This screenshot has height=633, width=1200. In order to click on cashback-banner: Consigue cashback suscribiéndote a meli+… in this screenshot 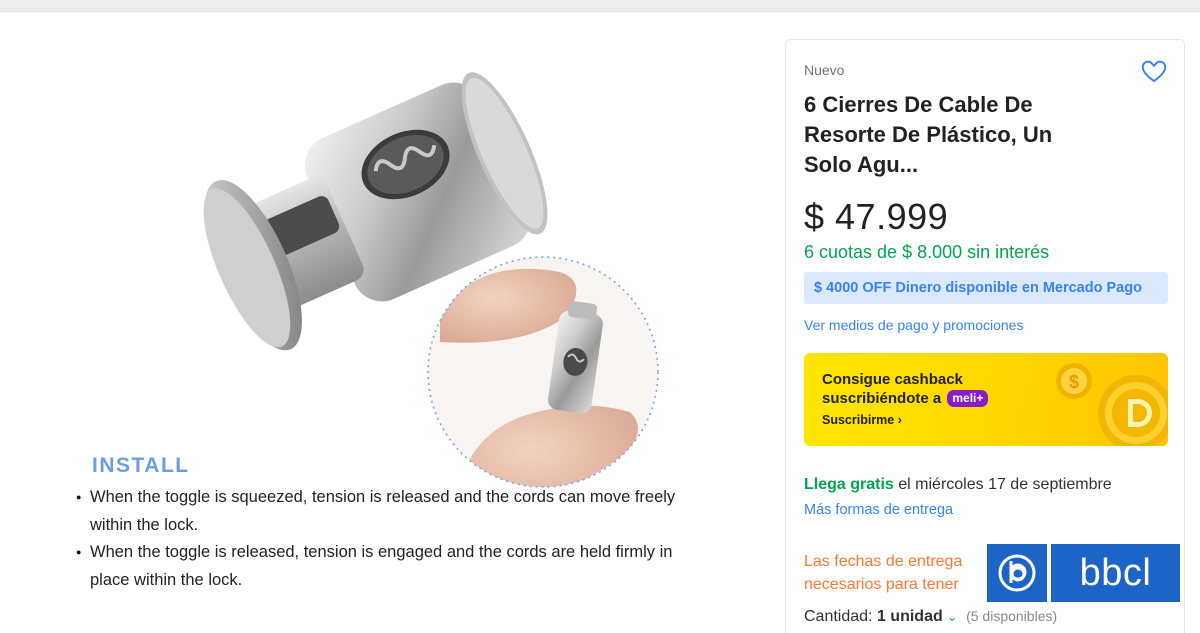, I will do `click(986, 399)`.